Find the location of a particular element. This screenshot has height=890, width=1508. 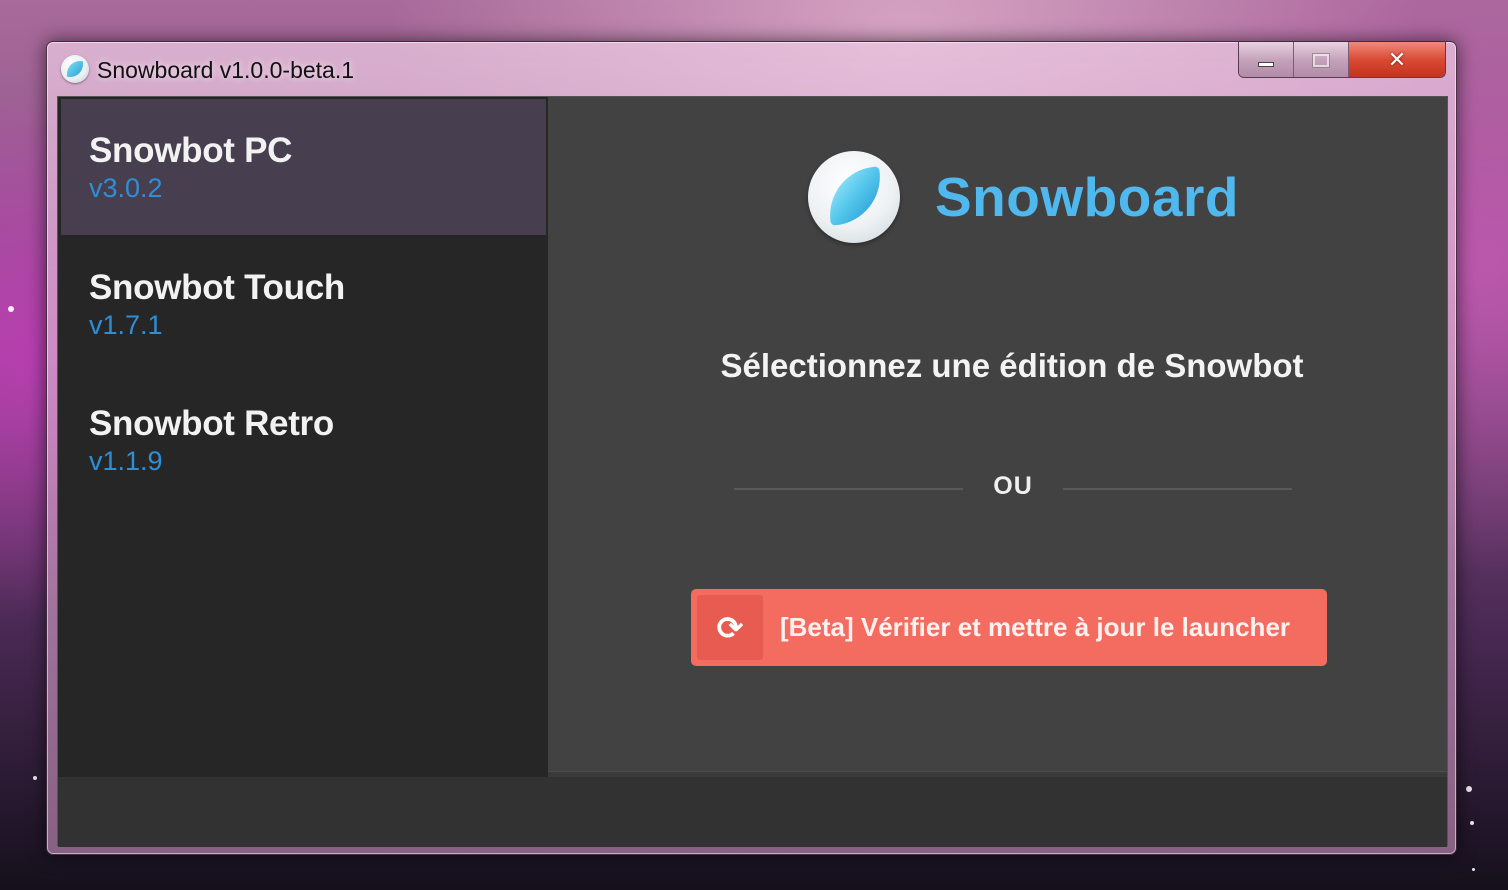

sidebar-item-name: Snowbot Retro is located at coordinates (211, 423).